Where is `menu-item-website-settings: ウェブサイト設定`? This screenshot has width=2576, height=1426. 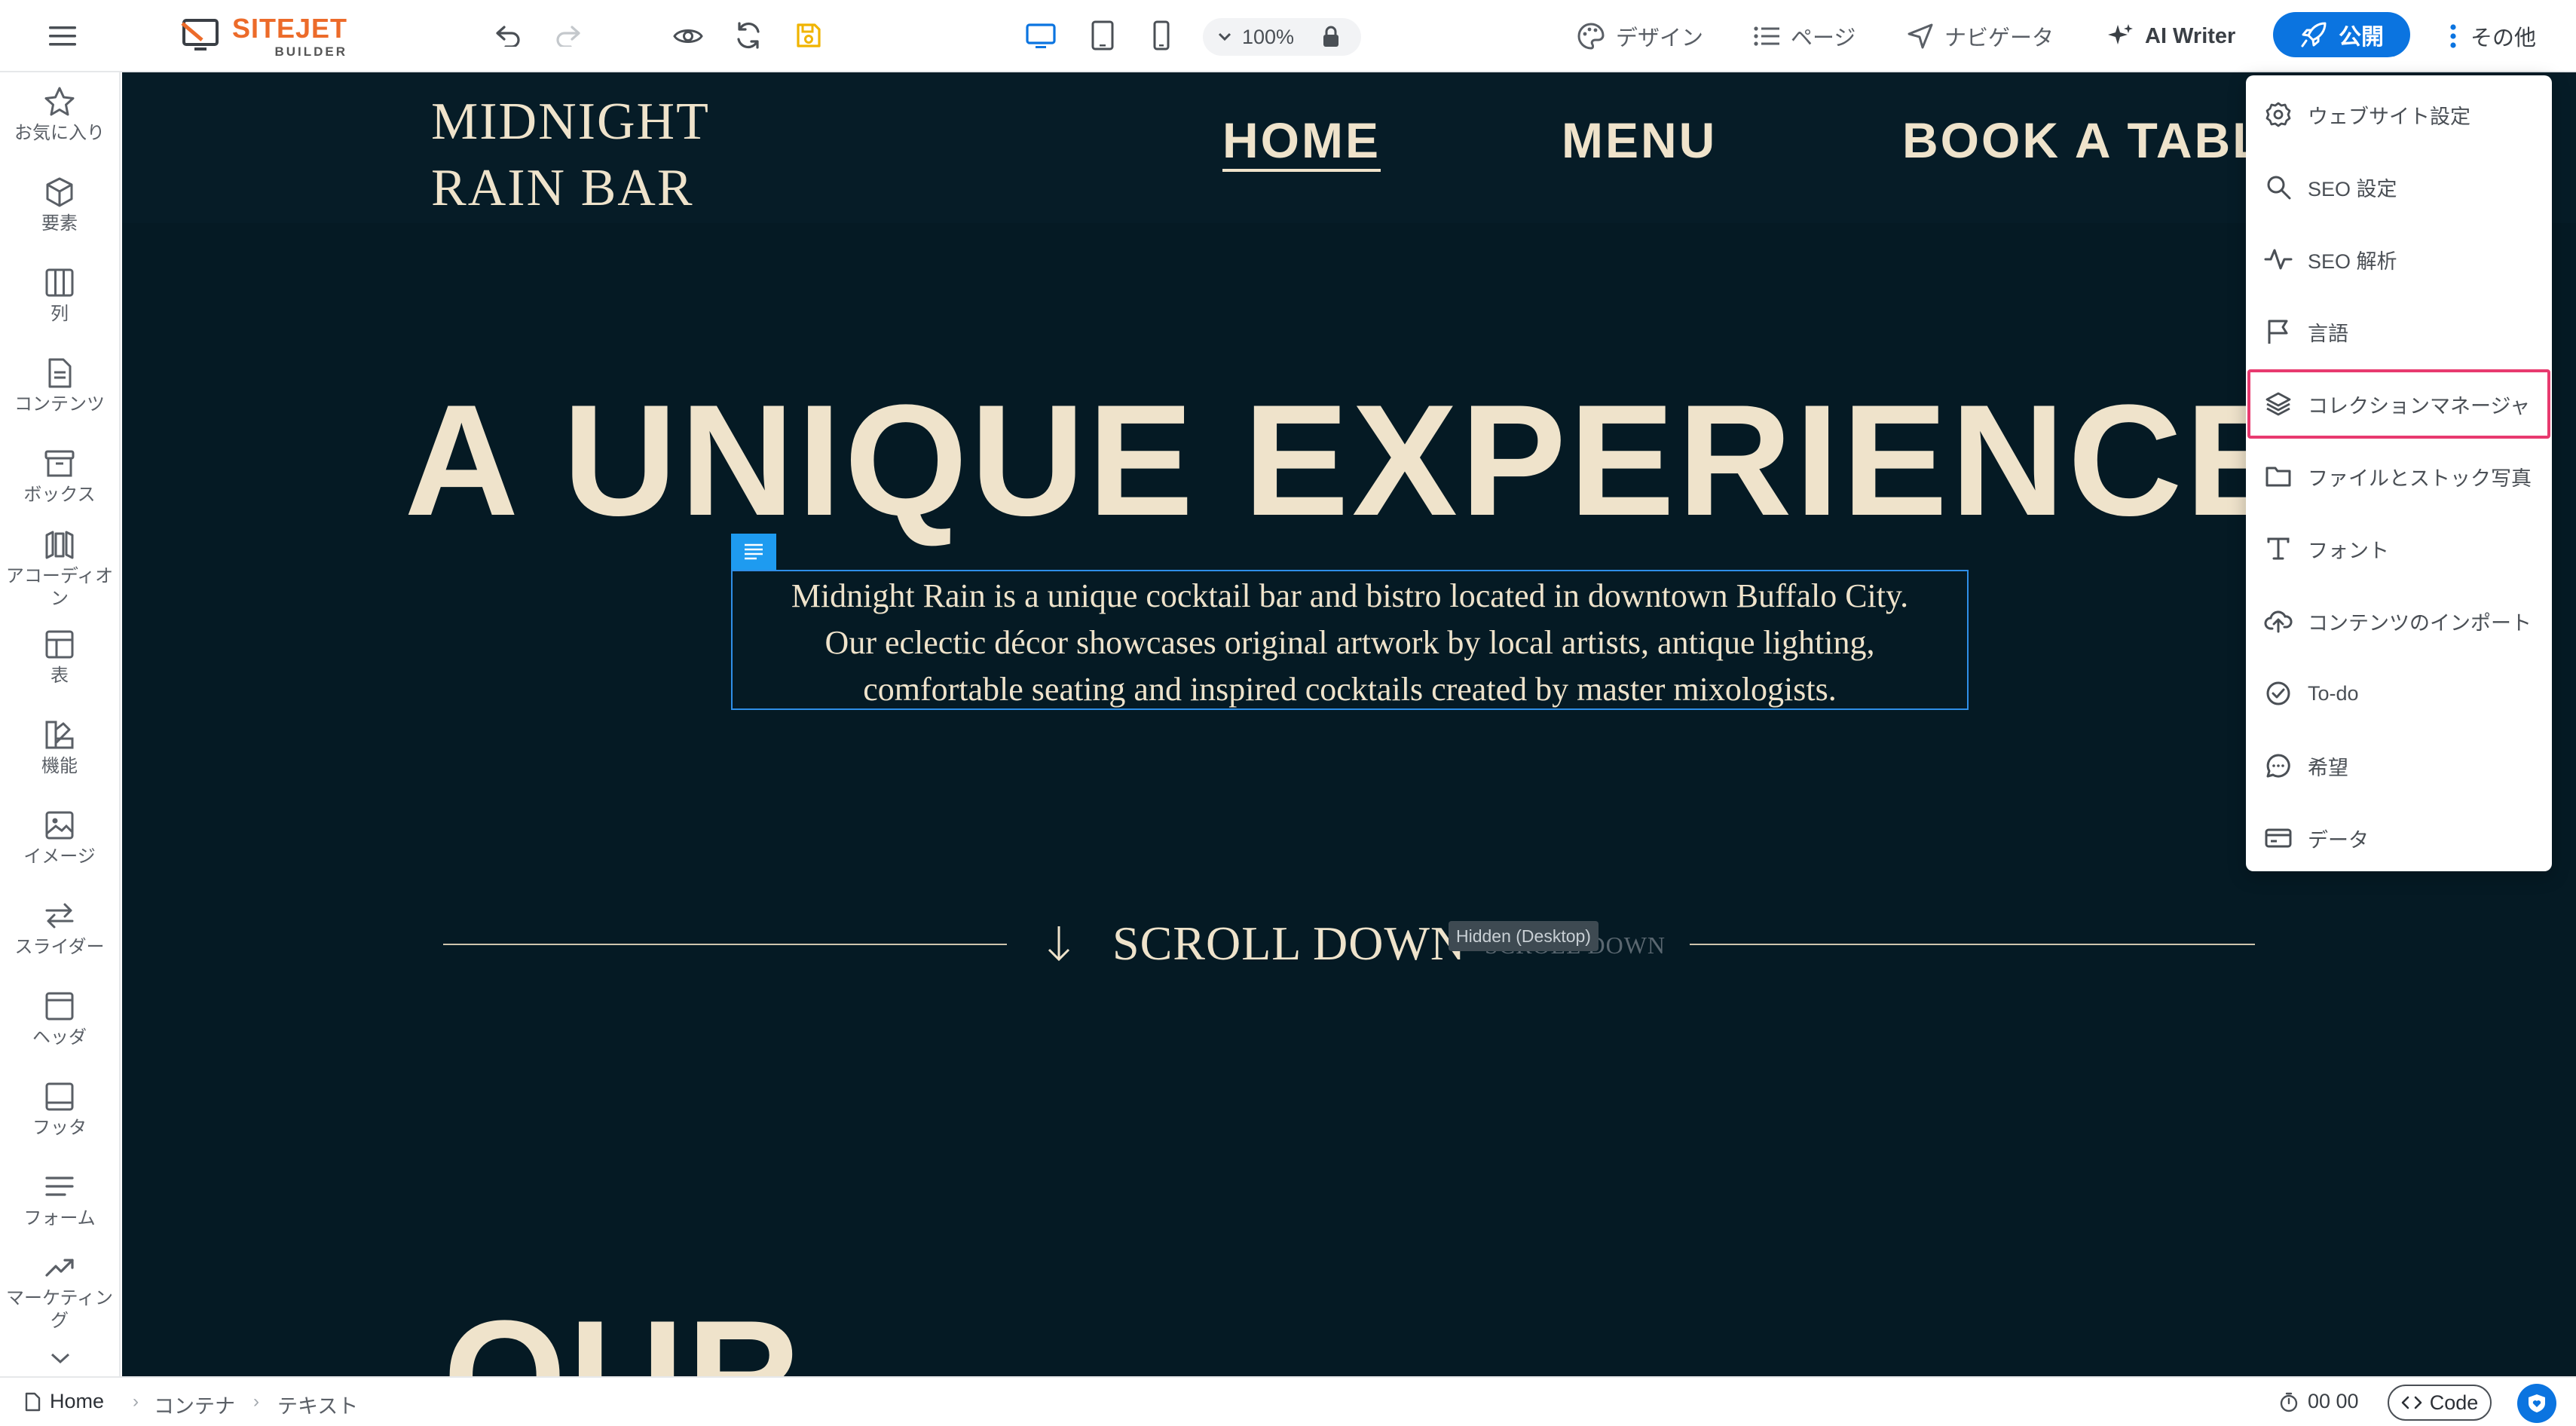
menu-item-website-settings: ウェブサイト設定 is located at coordinates (2399, 114).